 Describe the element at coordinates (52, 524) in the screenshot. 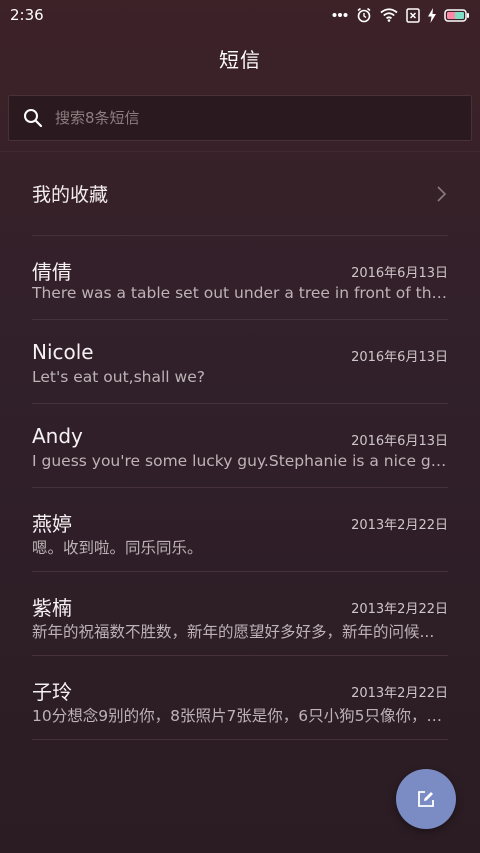

I see `contact-name: 燕婷` at that location.